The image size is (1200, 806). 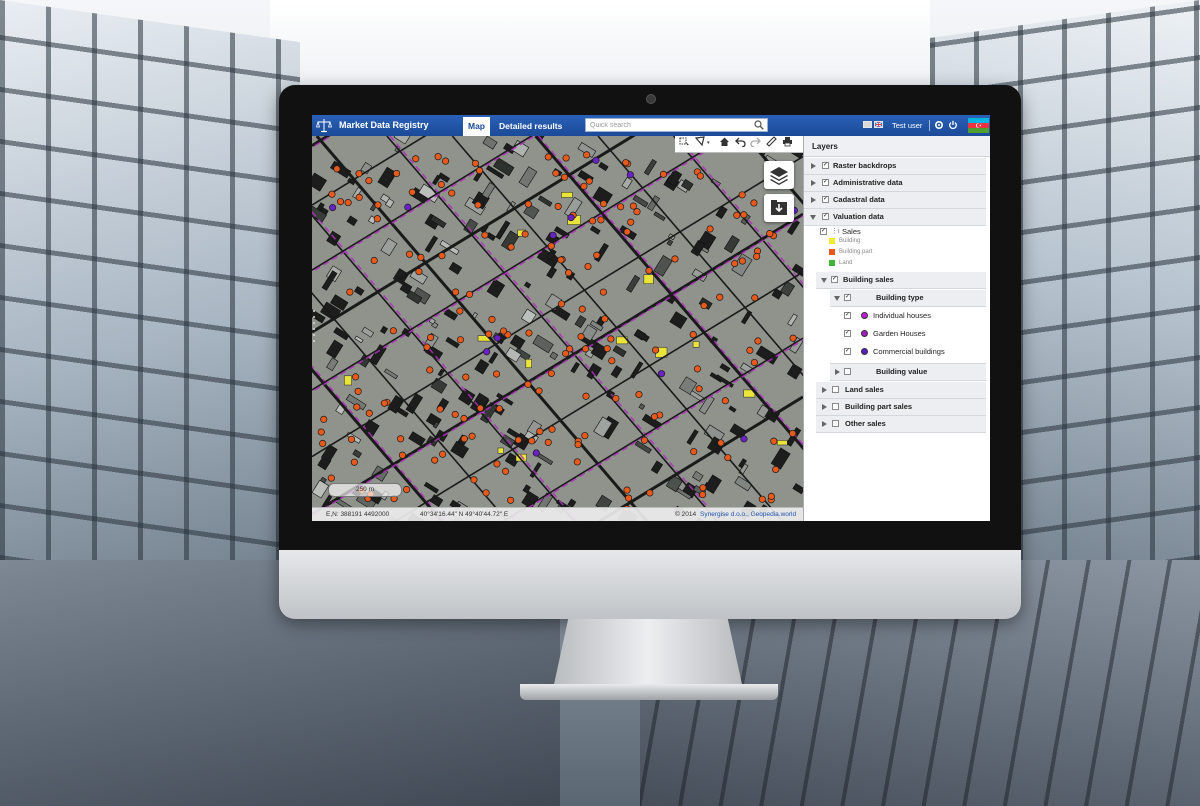 What do you see at coordinates (939, 125) in the screenshot?
I see `settings-icon` at bounding box center [939, 125].